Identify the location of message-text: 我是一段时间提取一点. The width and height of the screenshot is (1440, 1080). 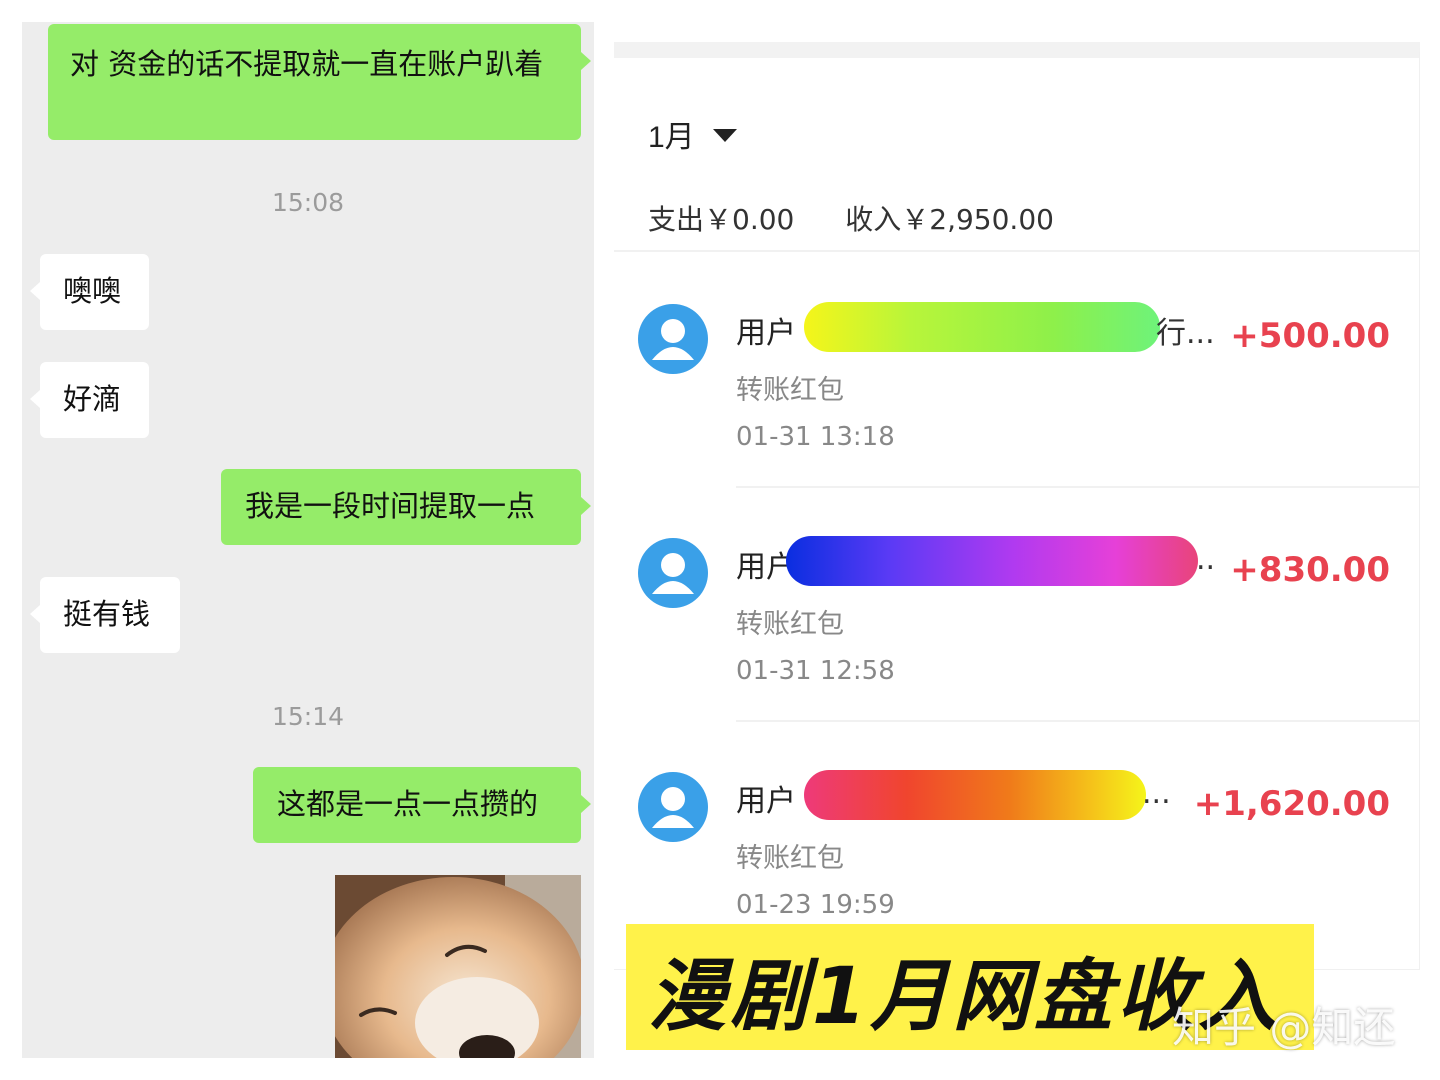
(390, 506).